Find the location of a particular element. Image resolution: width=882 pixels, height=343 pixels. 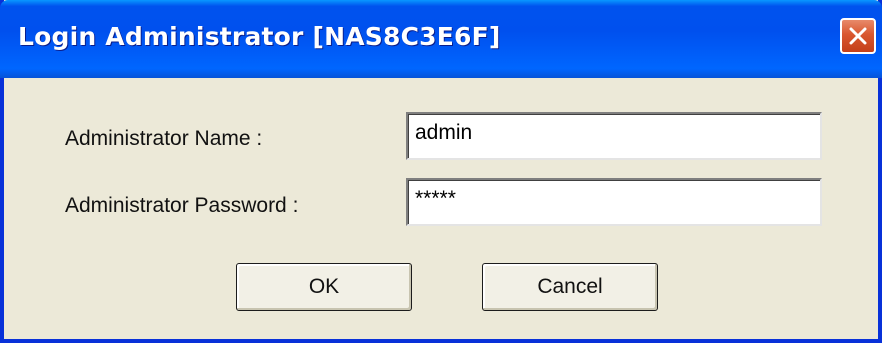

administrator-password-input: ***** is located at coordinates (614, 202).